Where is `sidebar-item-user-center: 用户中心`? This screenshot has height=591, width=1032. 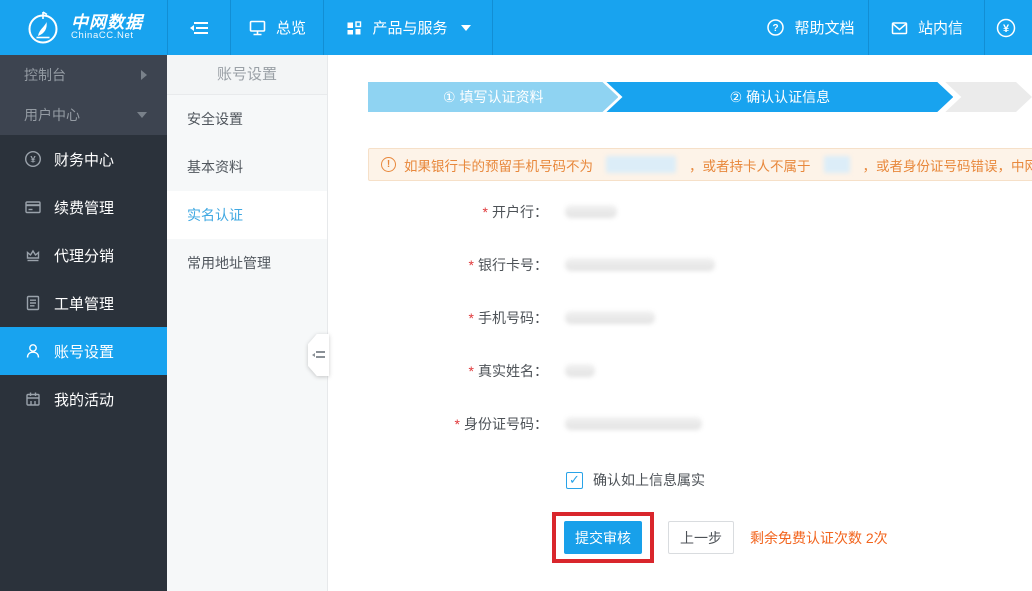 sidebar-item-user-center: 用户中心 is located at coordinates (83, 115).